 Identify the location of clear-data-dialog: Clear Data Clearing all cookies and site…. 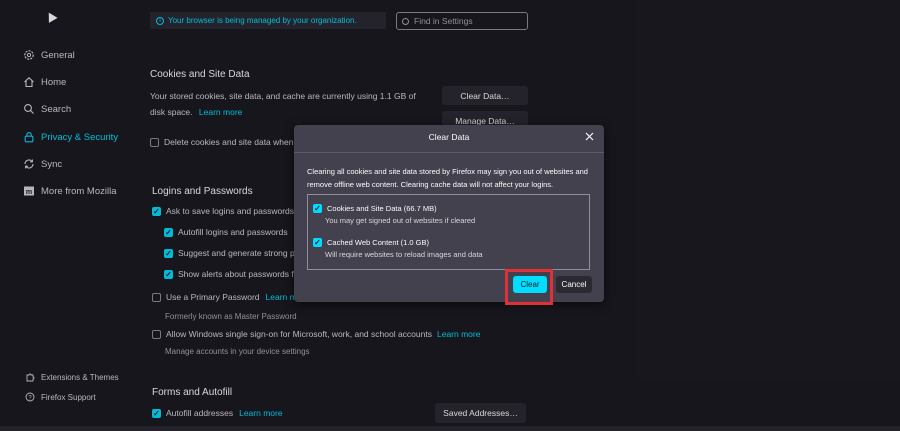
(449, 215).